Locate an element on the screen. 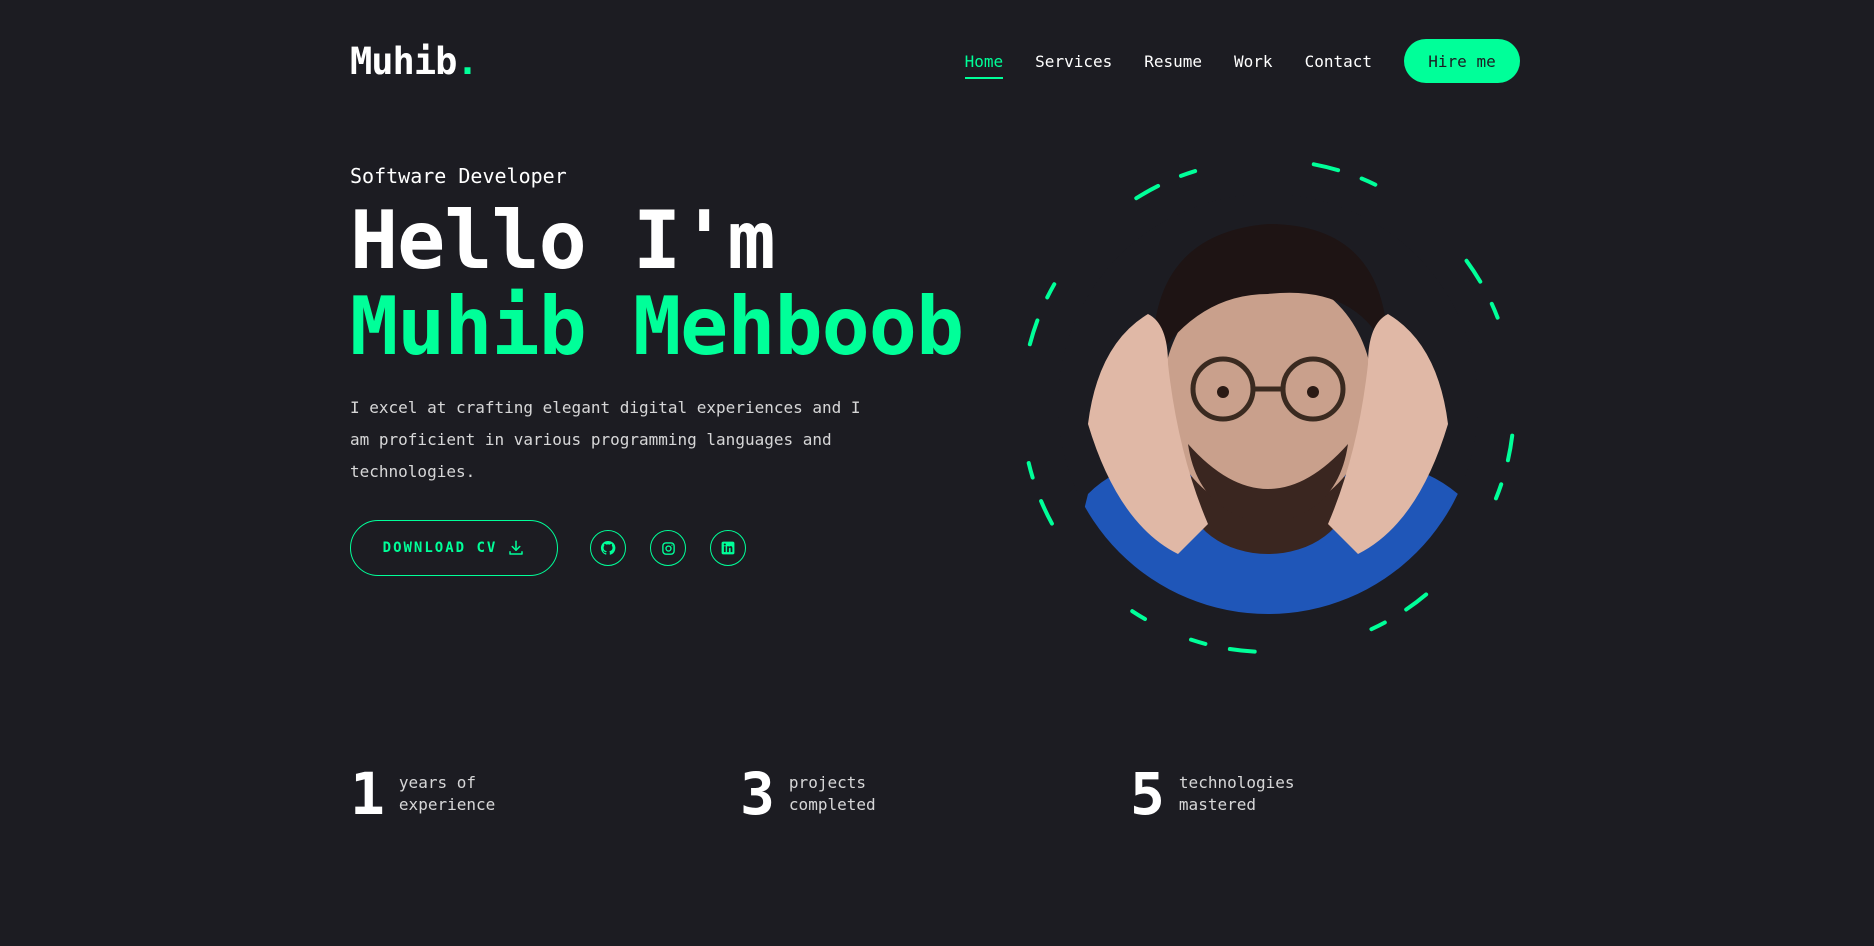  hero-role: Software Developer is located at coordinates (458, 176).